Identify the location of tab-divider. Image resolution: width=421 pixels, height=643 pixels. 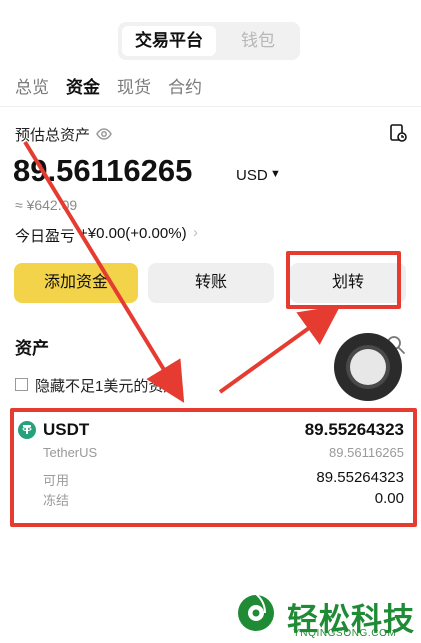
(210, 106).